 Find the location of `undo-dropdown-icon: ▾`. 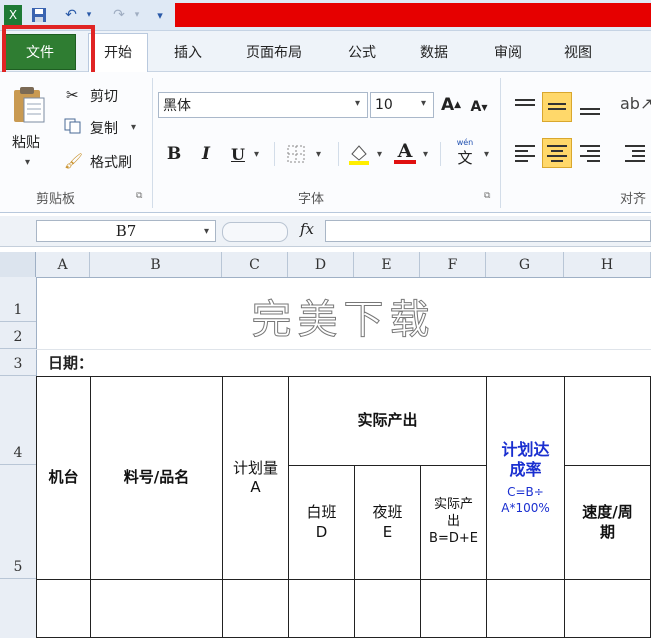

undo-dropdown-icon: ▾ is located at coordinates (89, 15).